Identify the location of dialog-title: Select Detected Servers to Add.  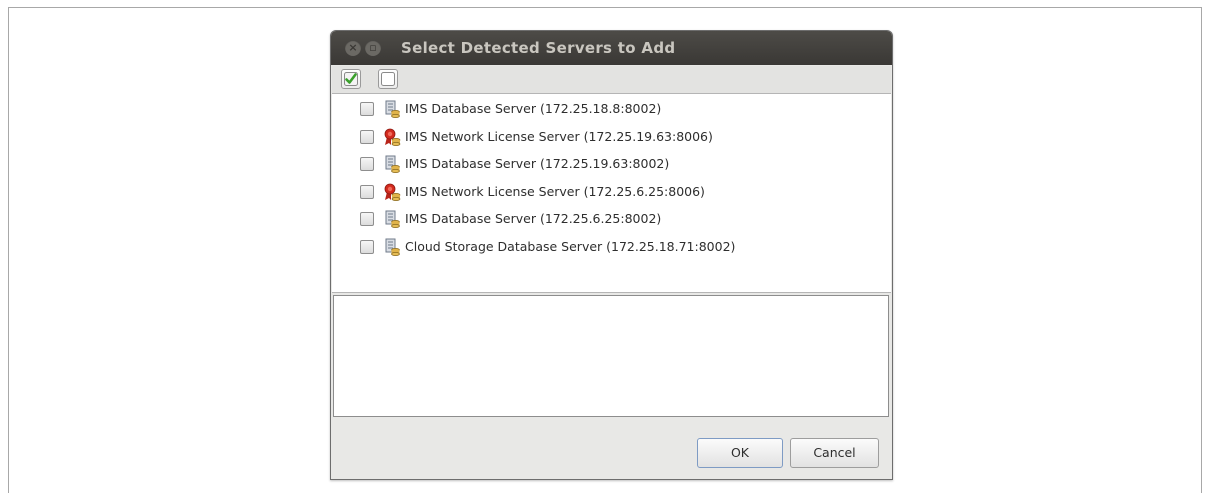
(538, 48).